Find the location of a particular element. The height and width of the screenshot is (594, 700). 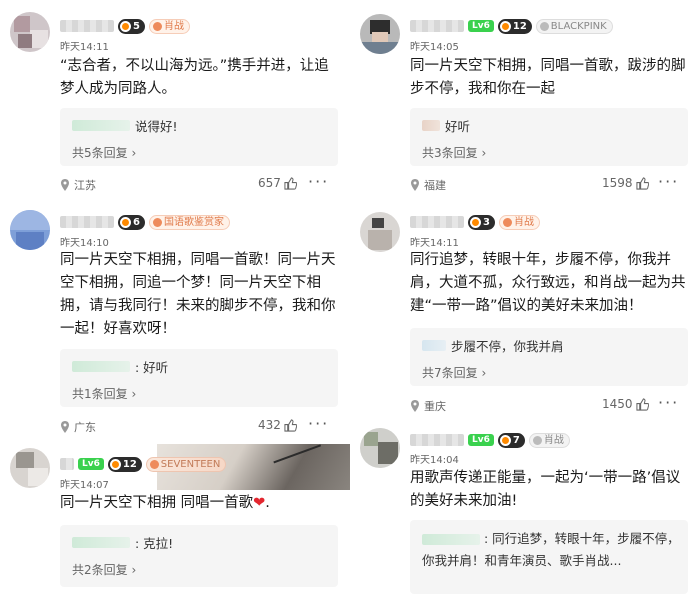

like-count: 657 is located at coordinates (269, 183).